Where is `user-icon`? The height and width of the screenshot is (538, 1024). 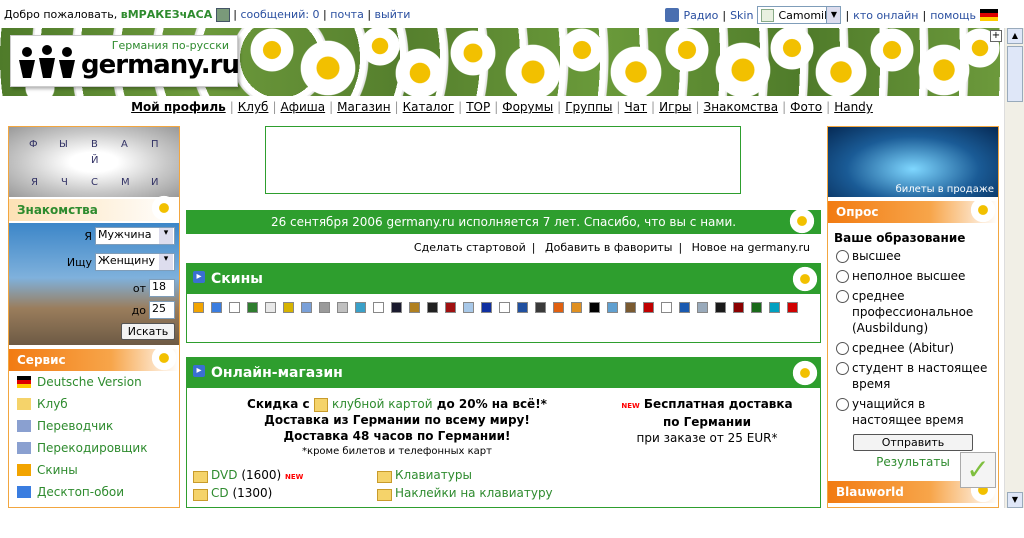 user-icon is located at coordinates (222, 15).